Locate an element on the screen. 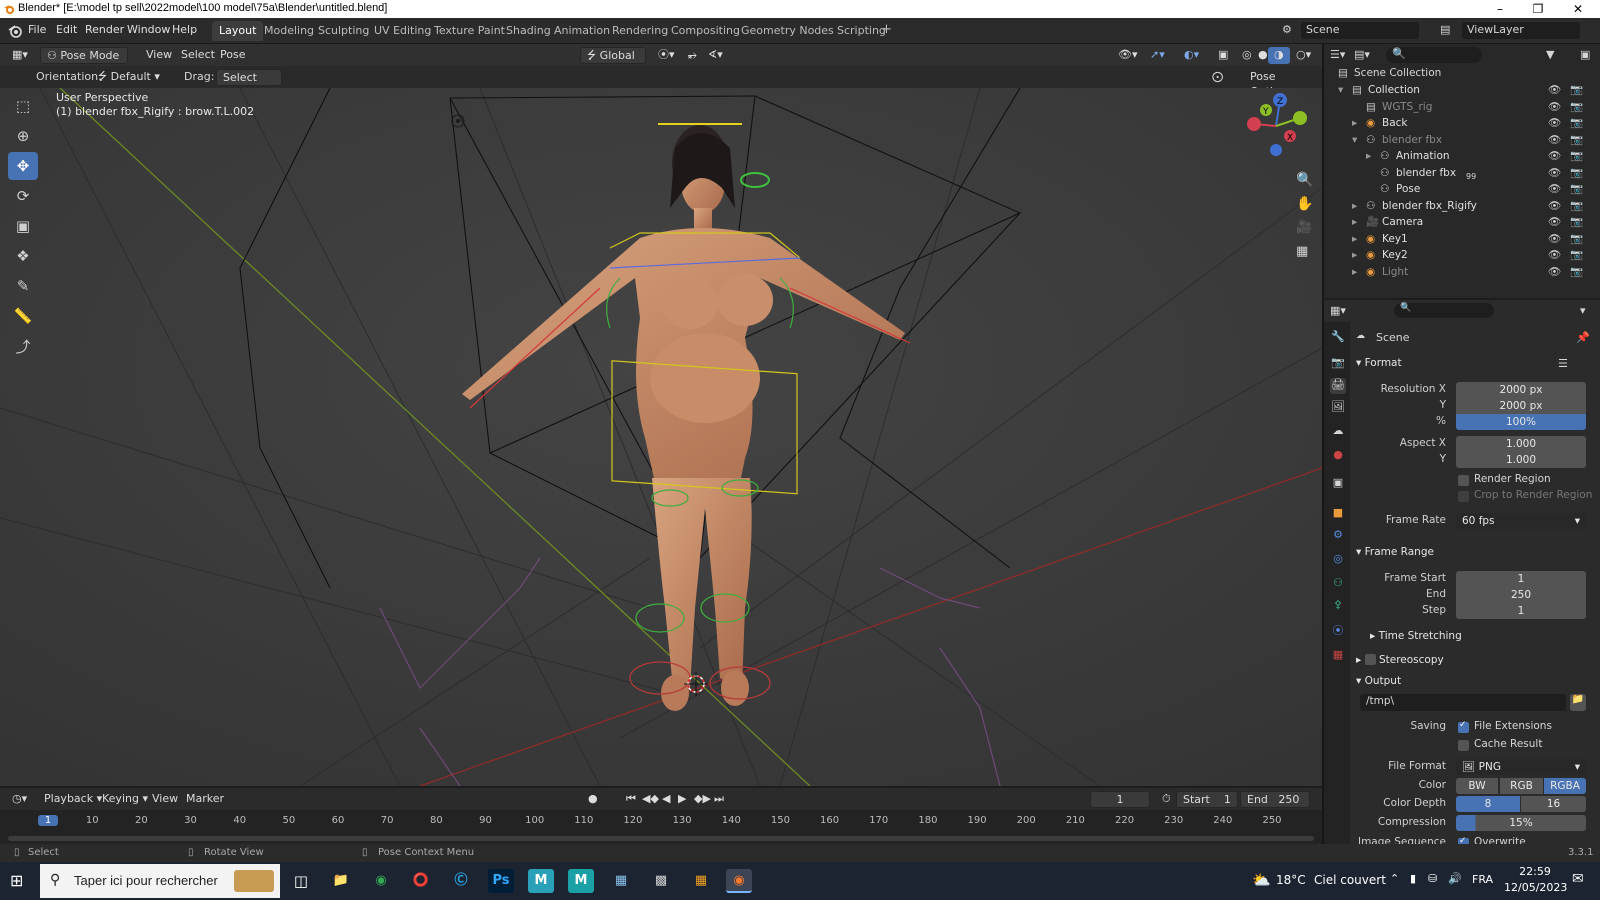 This screenshot has height=900, width=1600. snap-icon: ⥵ is located at coordinates (692, 55).